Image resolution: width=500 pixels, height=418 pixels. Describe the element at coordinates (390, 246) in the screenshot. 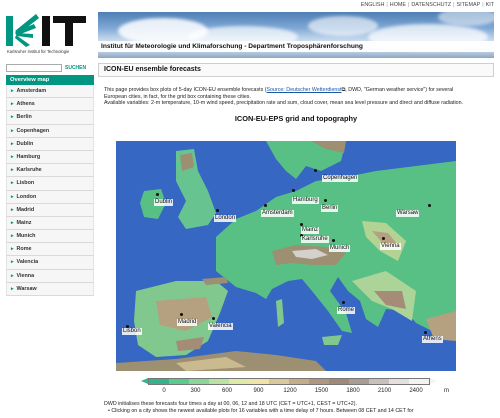

I see `city-label-vienna: Vienna` at that location.